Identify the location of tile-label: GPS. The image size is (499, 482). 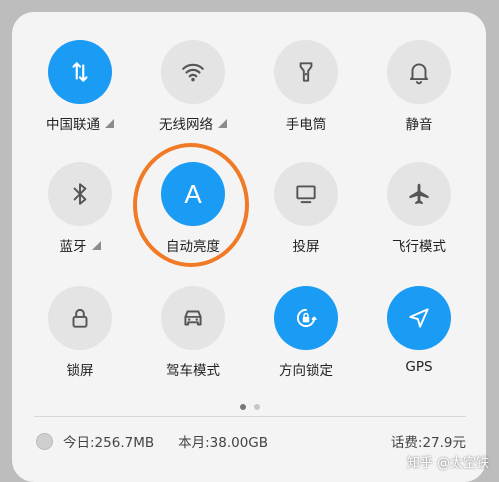
(419, 367).